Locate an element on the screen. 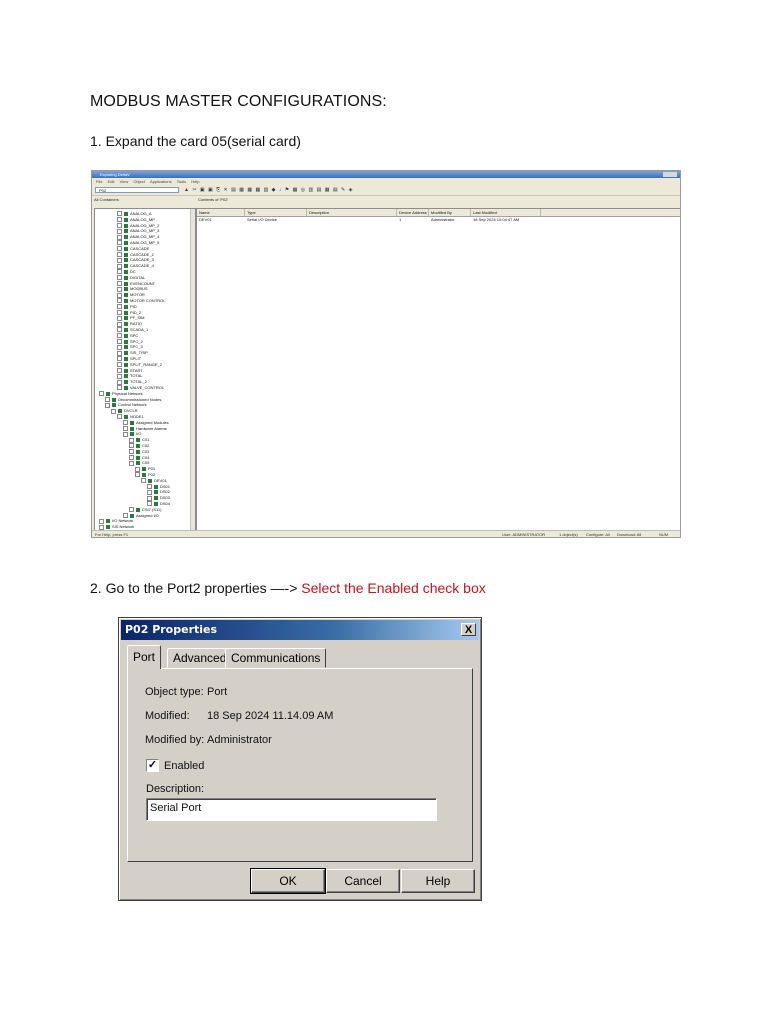 Image resolution: width=768 pixels, height=1024 pixels. tree-item: TOTAL is located at coordinates (130, 376).